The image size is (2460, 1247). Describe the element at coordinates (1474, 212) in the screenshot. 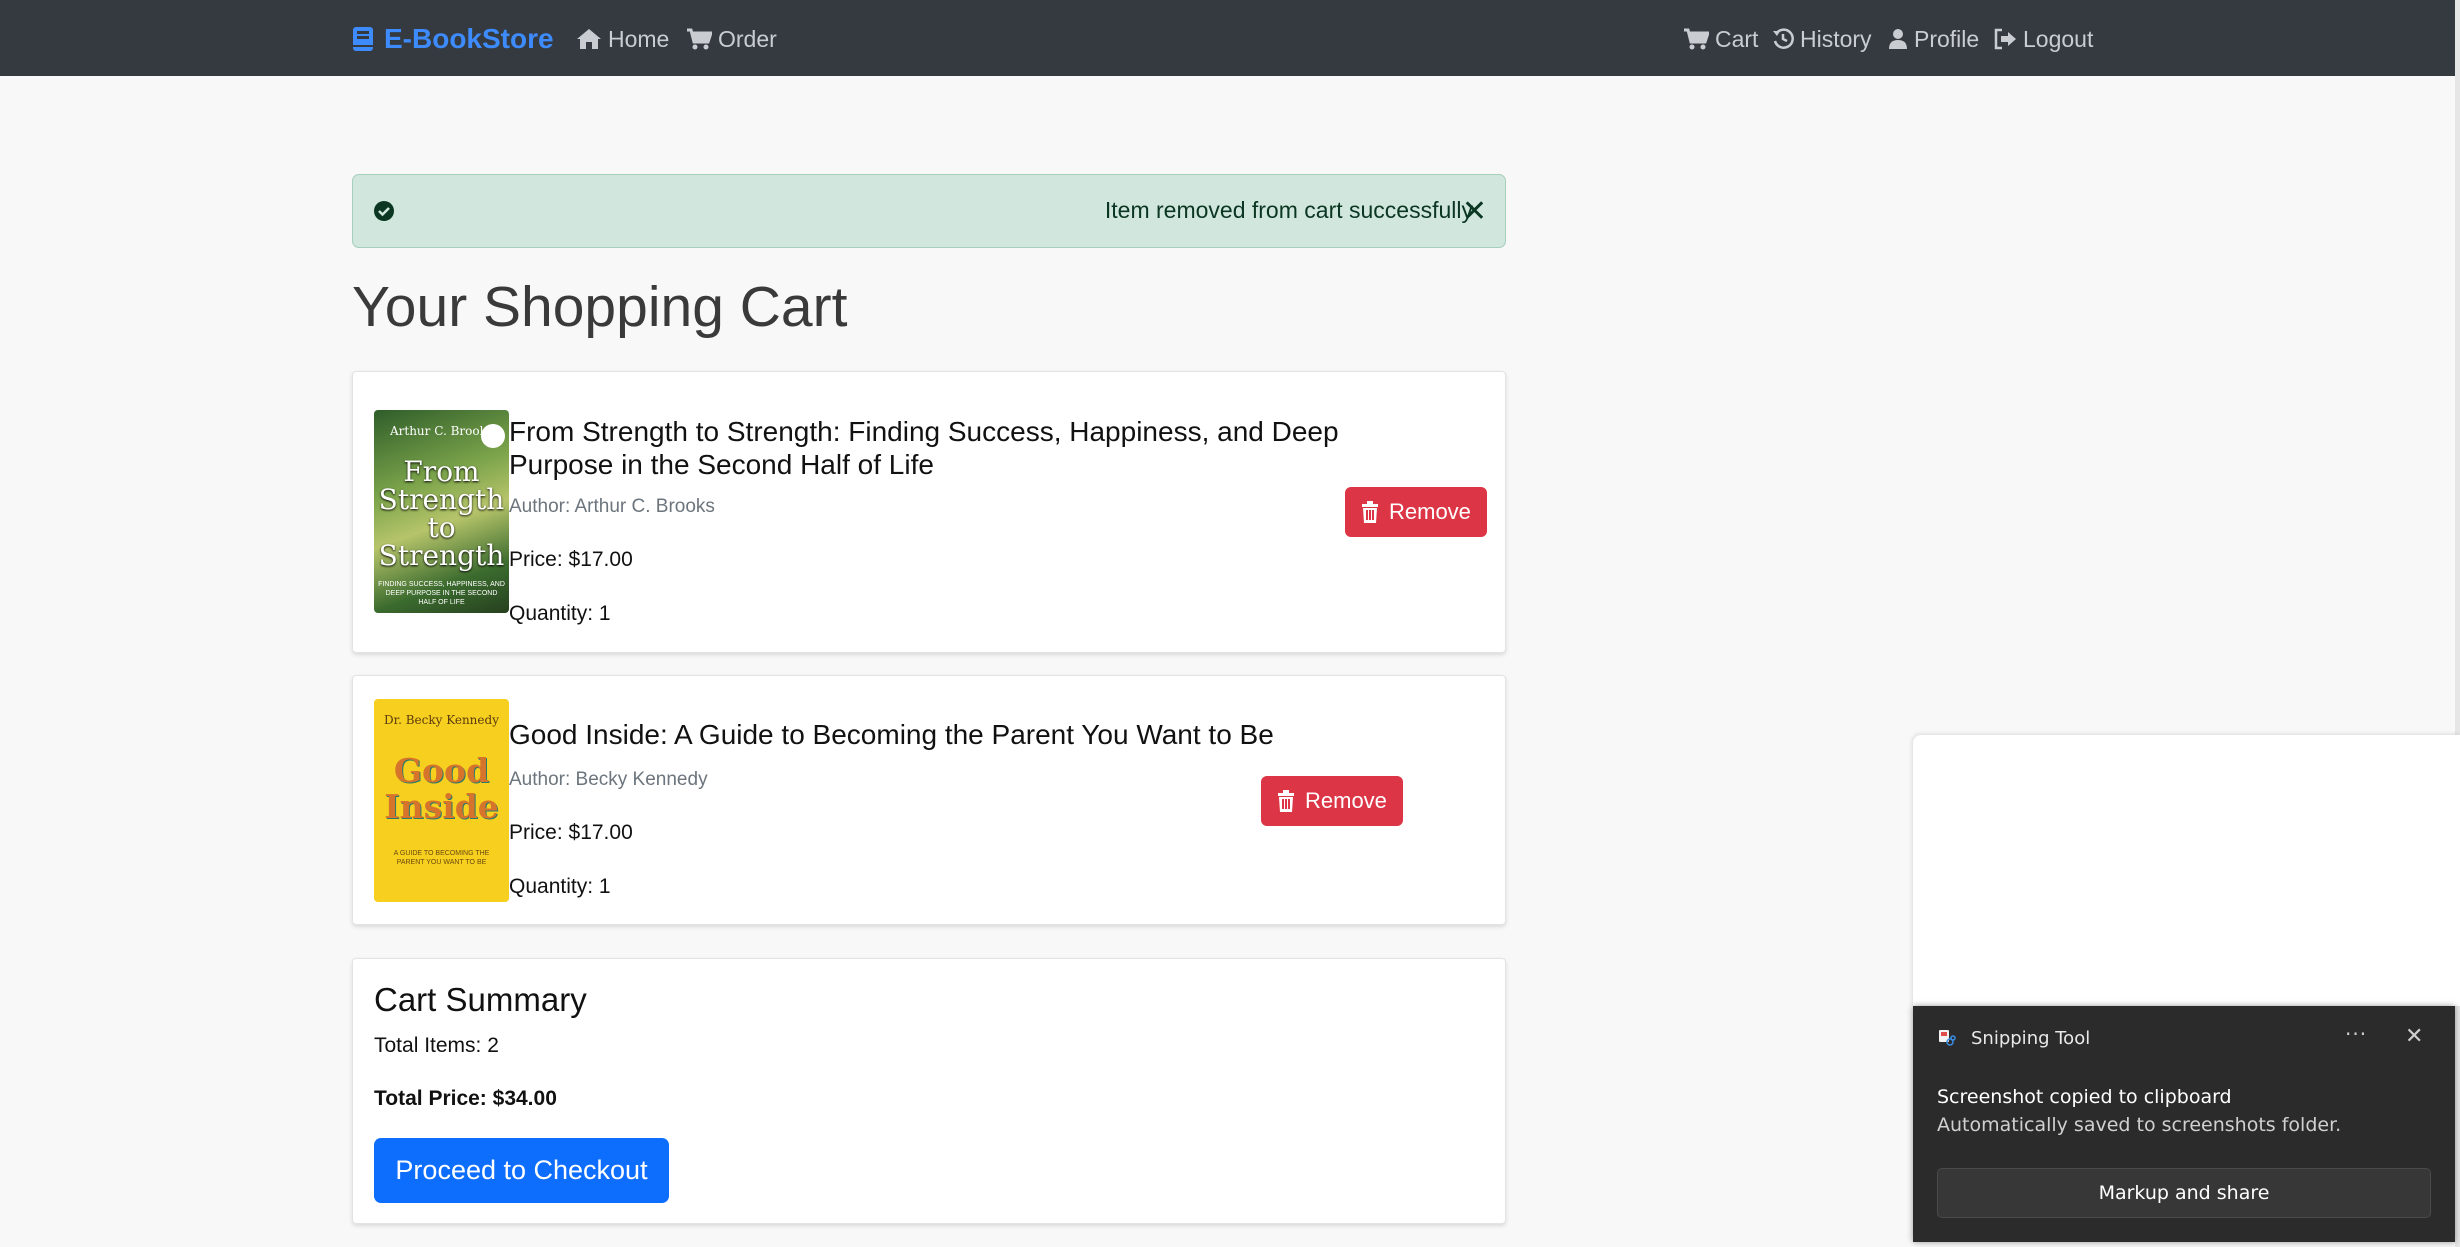

I see `alert-close-button: ✕` at that location.